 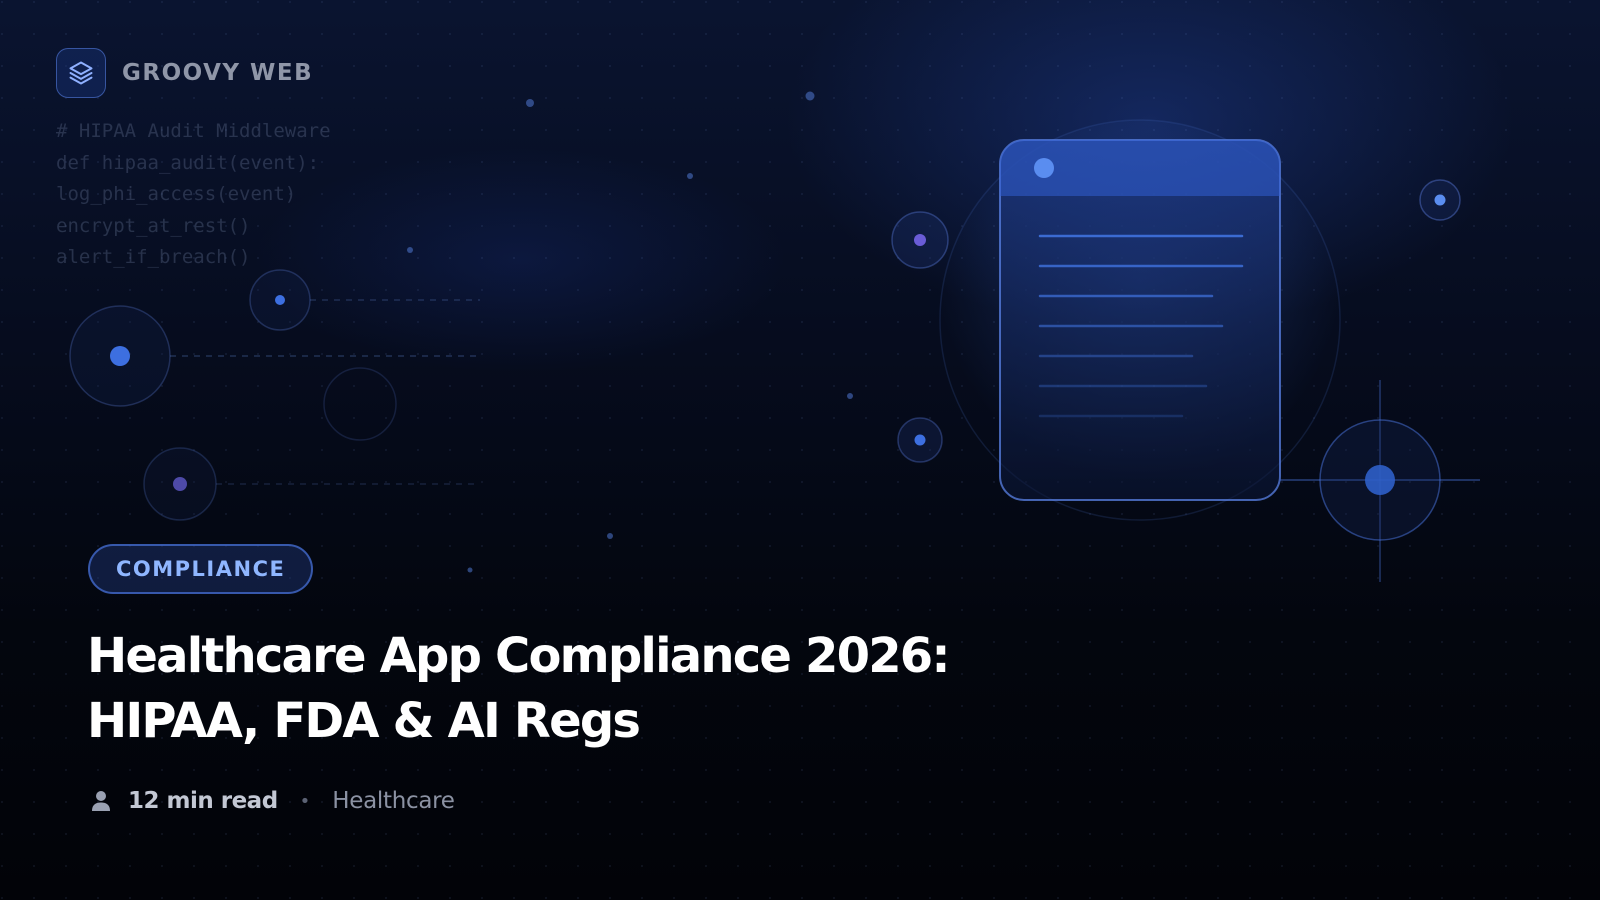 I want to click on brand-name: GROOVY WEB, so click(x=218, y=73).